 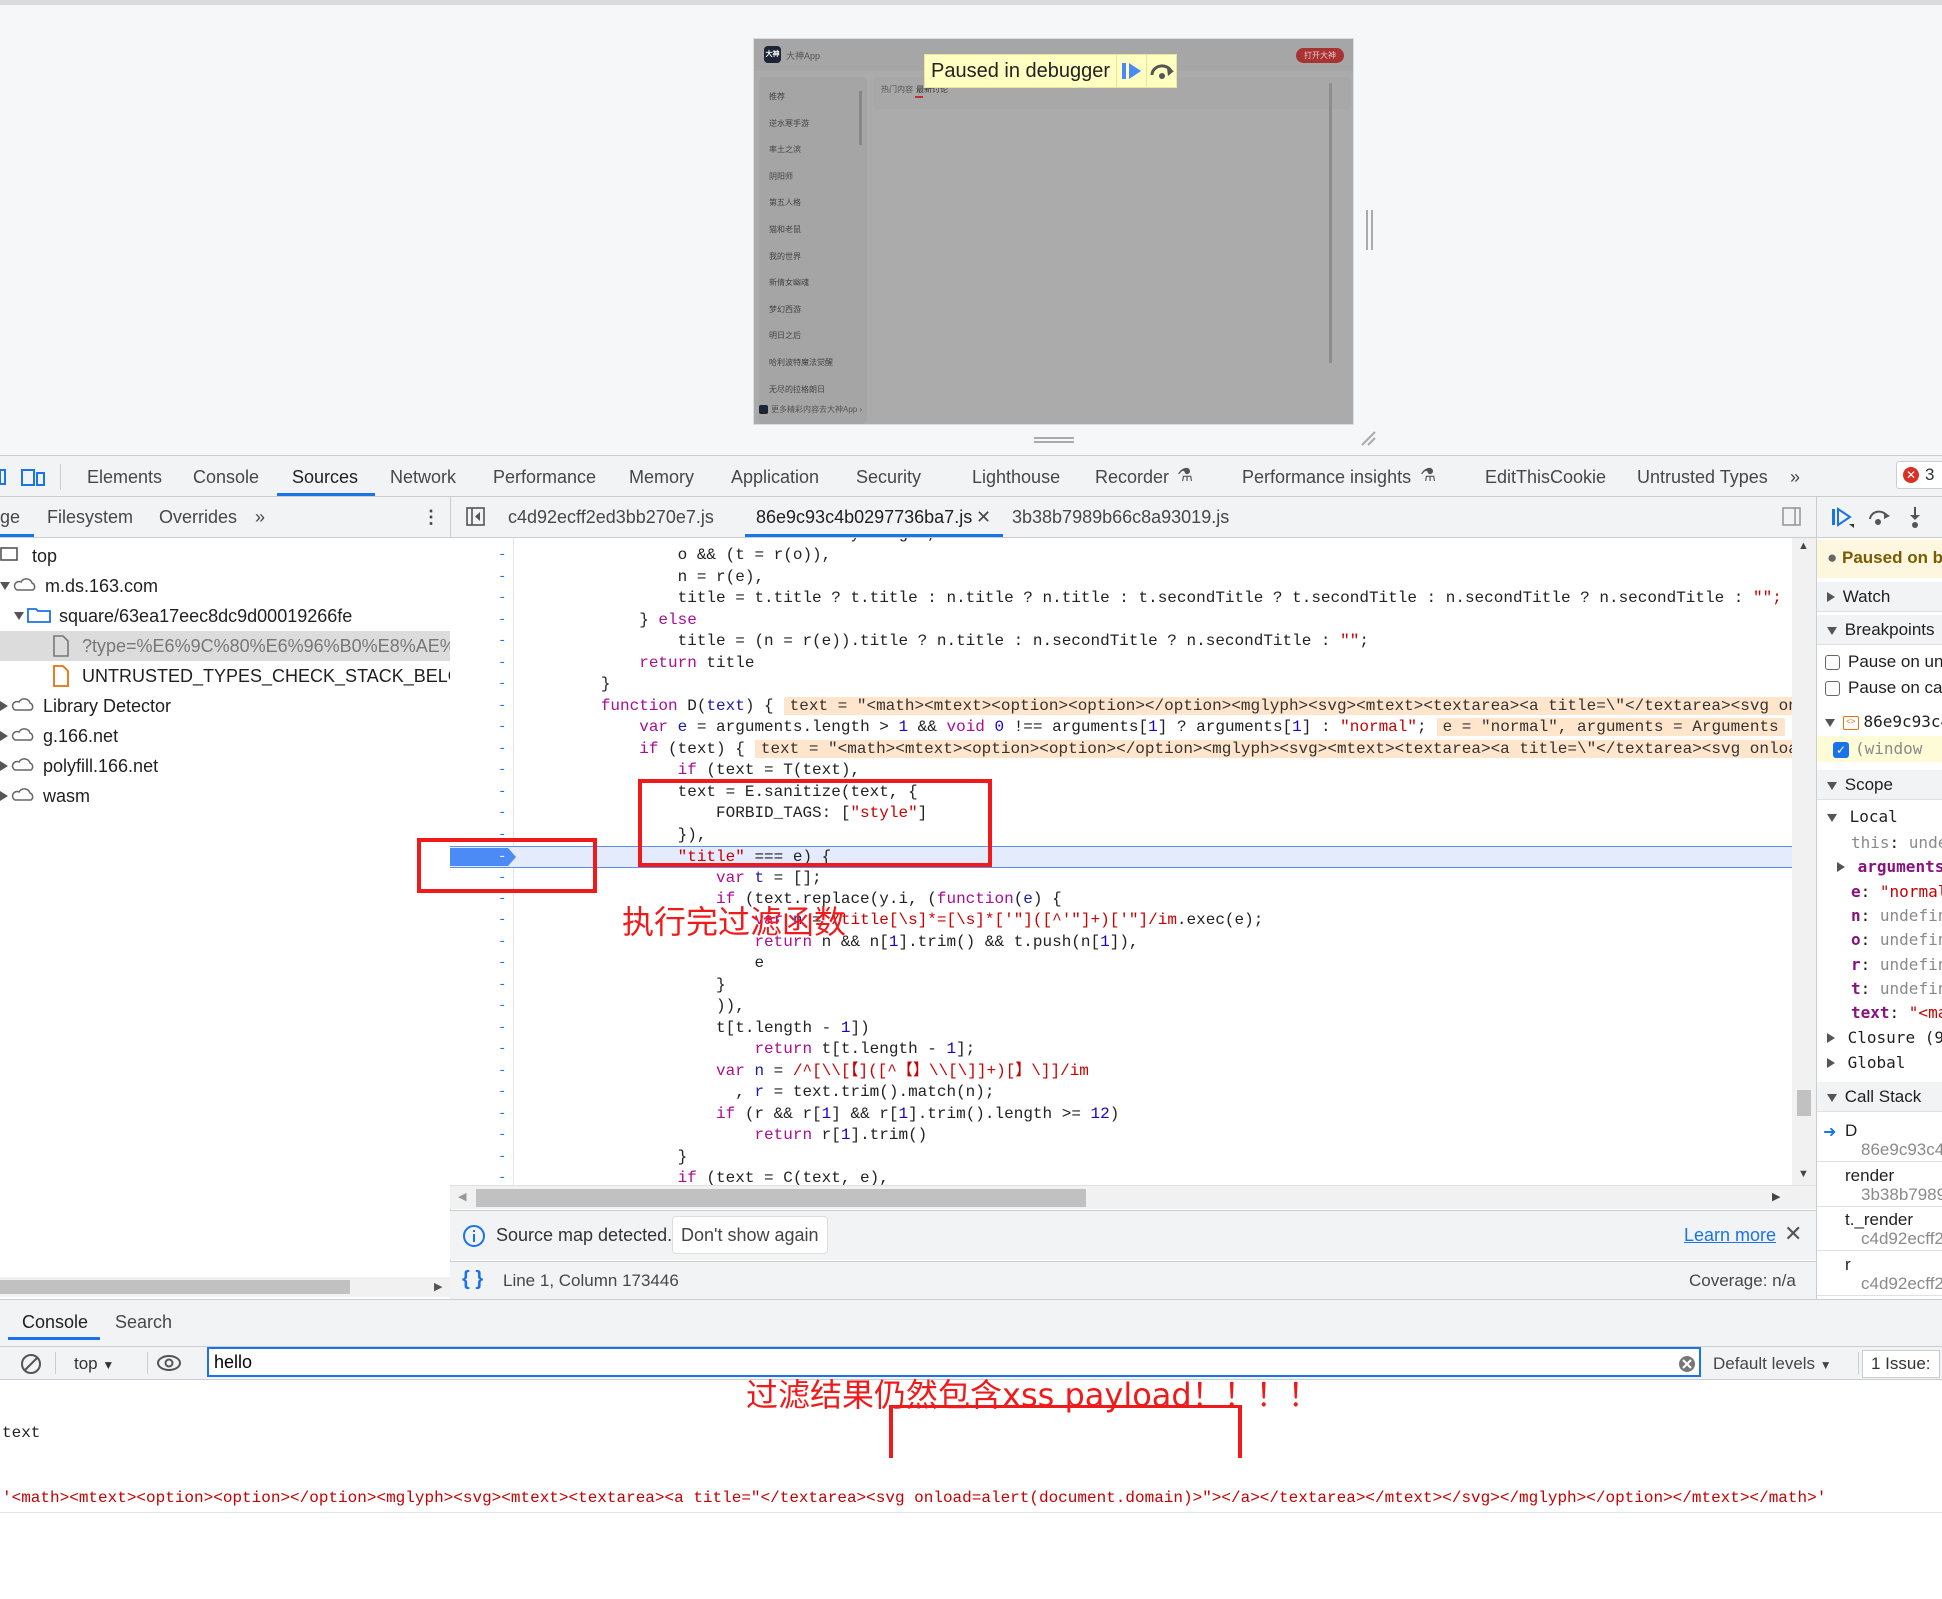 I want to click on pause-caught-checkbox: Pause on caught exceptions, so click(x=1883, y=688).